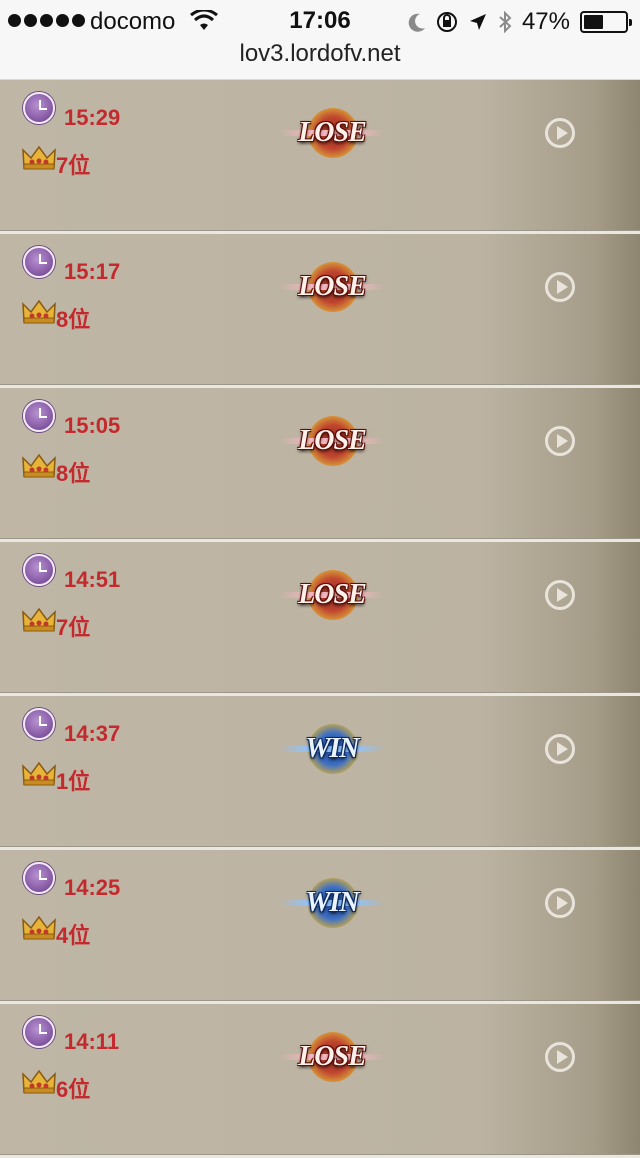 Image resolution: width=640 pixels, height=1158 pixels. Describe the element at coordinates (73, 935) in the screenshot. I see `match-rank: 4位` at that location.